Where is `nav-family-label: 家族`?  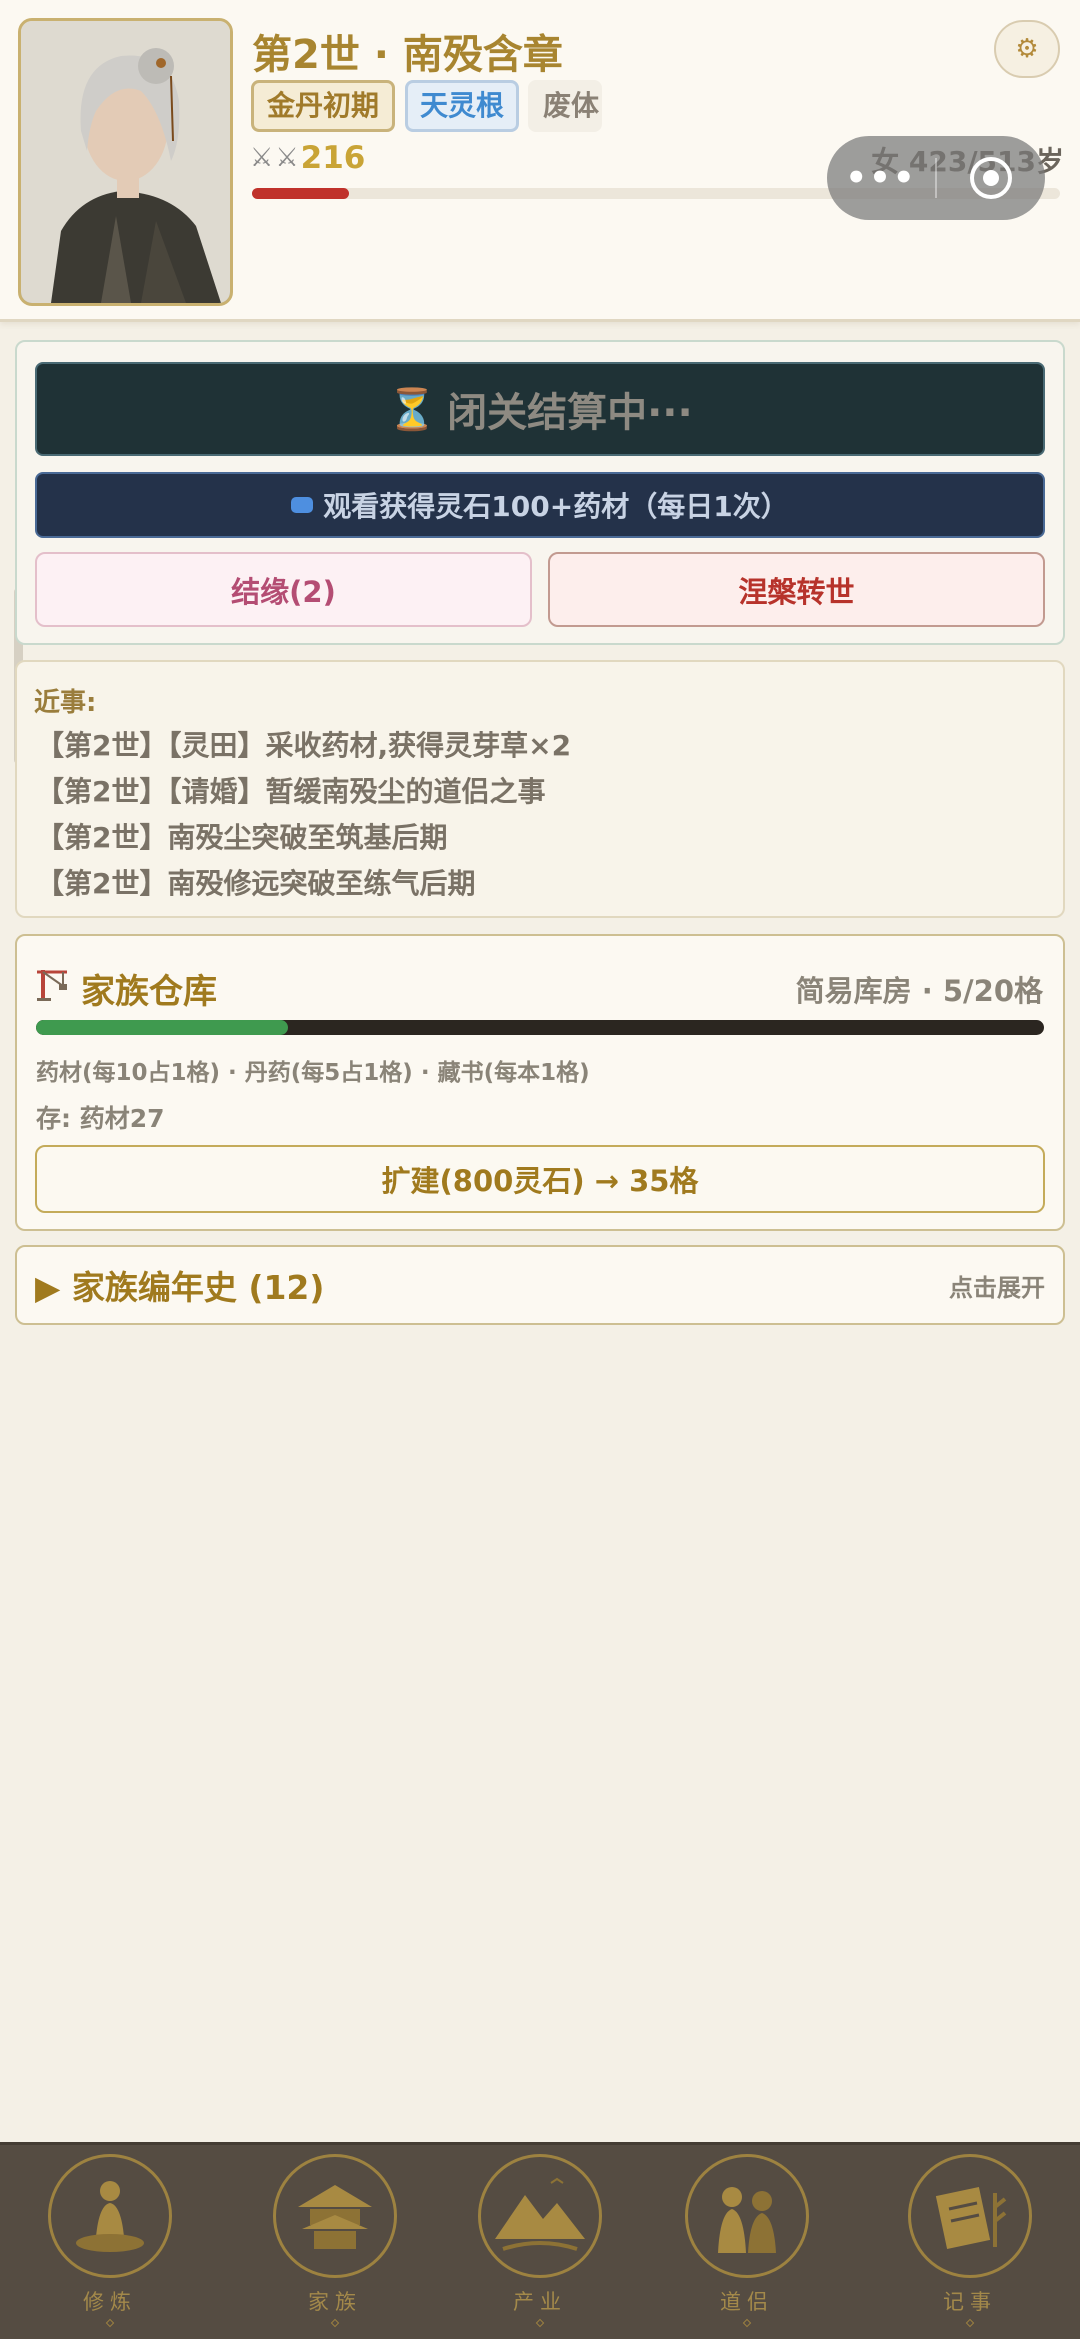
nav-family-label: 家族 is located at coordinates (335, 2302).